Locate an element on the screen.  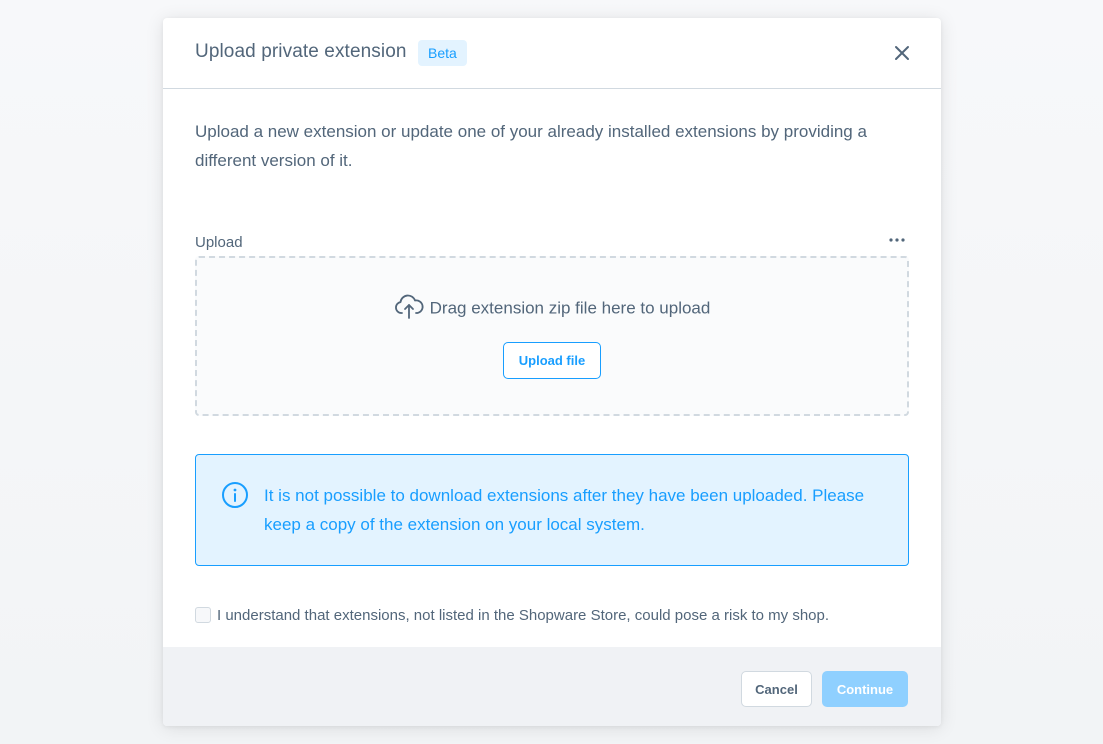
dropzone-row: Drag extension zip file here to upload is located at coordinates (552, 308).